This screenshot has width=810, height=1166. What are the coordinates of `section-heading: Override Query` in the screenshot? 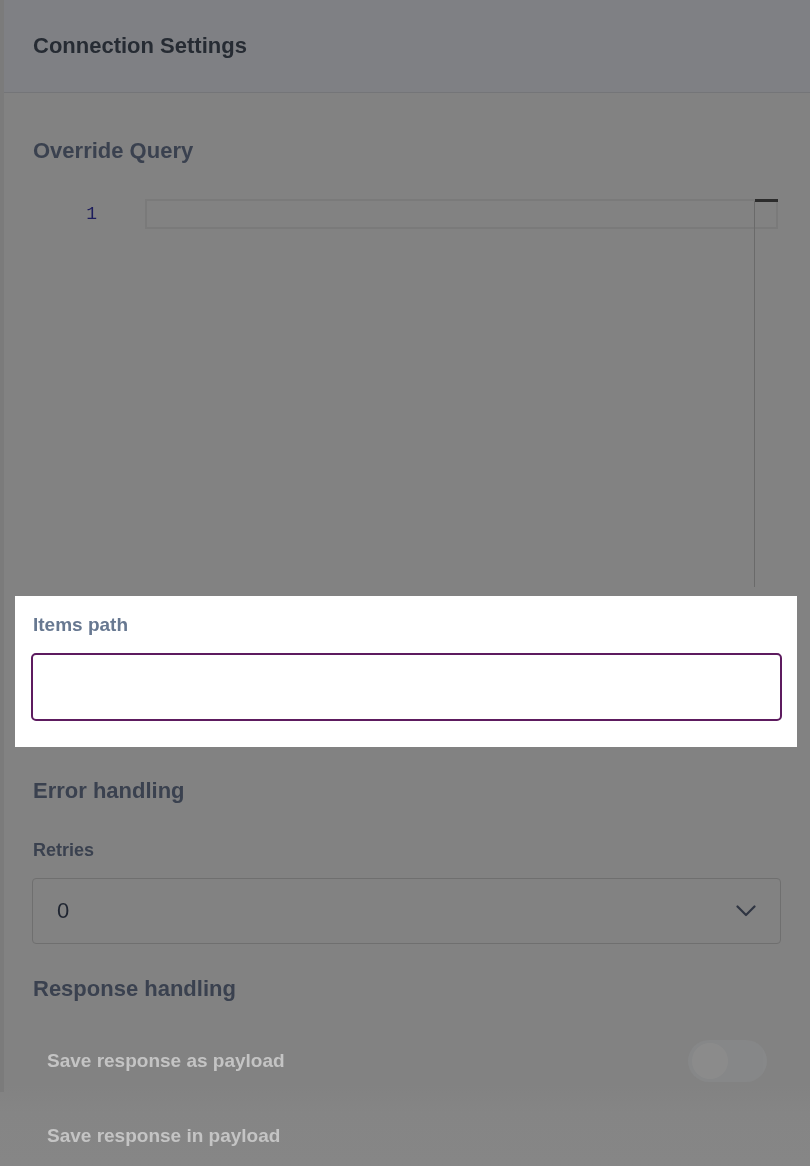 It's located at (113, 151).